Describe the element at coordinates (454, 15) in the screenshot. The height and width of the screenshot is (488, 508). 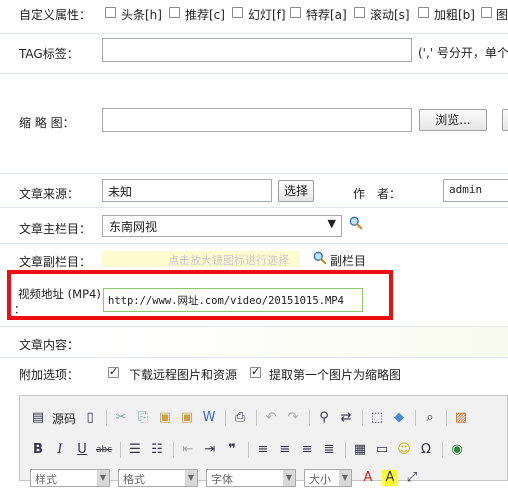
I see `attr-text-b: 加粗[b]` at that location.